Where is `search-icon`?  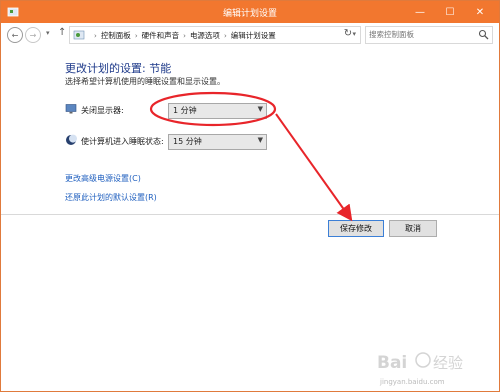 search-icon is located at coordinates (483, 34).